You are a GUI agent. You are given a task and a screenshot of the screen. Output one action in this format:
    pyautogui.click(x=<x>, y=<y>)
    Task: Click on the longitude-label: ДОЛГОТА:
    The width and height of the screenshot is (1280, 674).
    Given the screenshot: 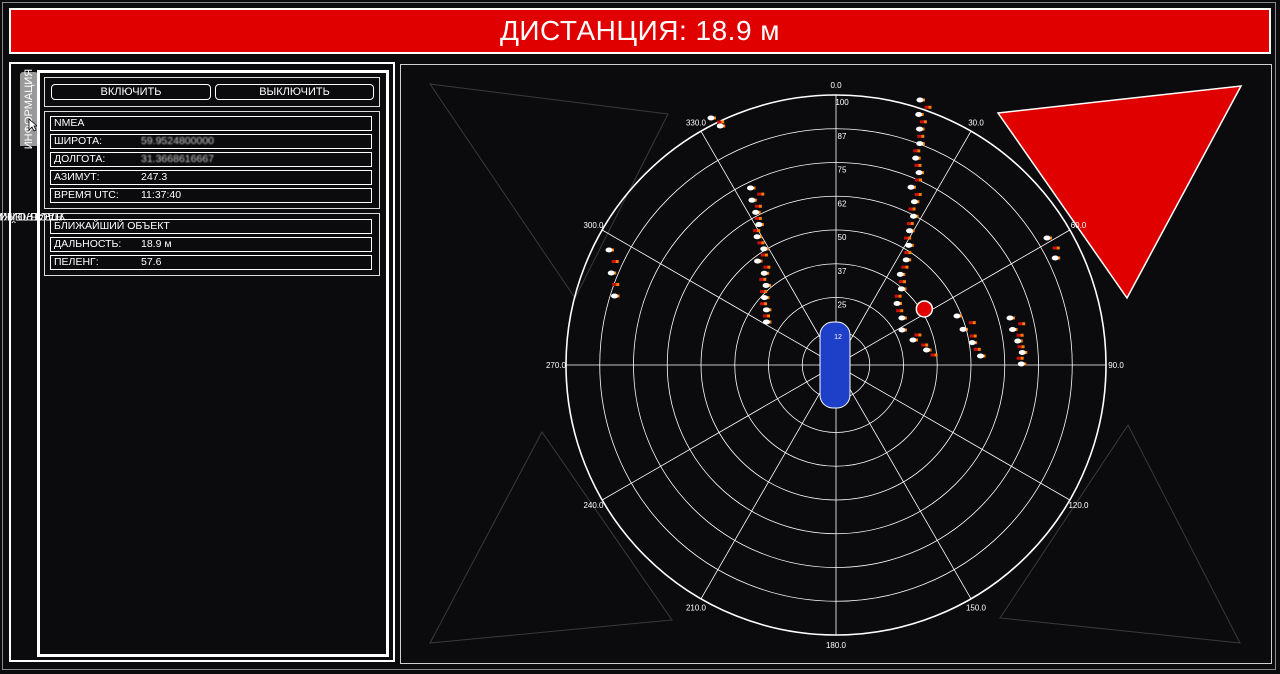 What is the action you would take?
    pyautogui.click(x=80, y=159)
    